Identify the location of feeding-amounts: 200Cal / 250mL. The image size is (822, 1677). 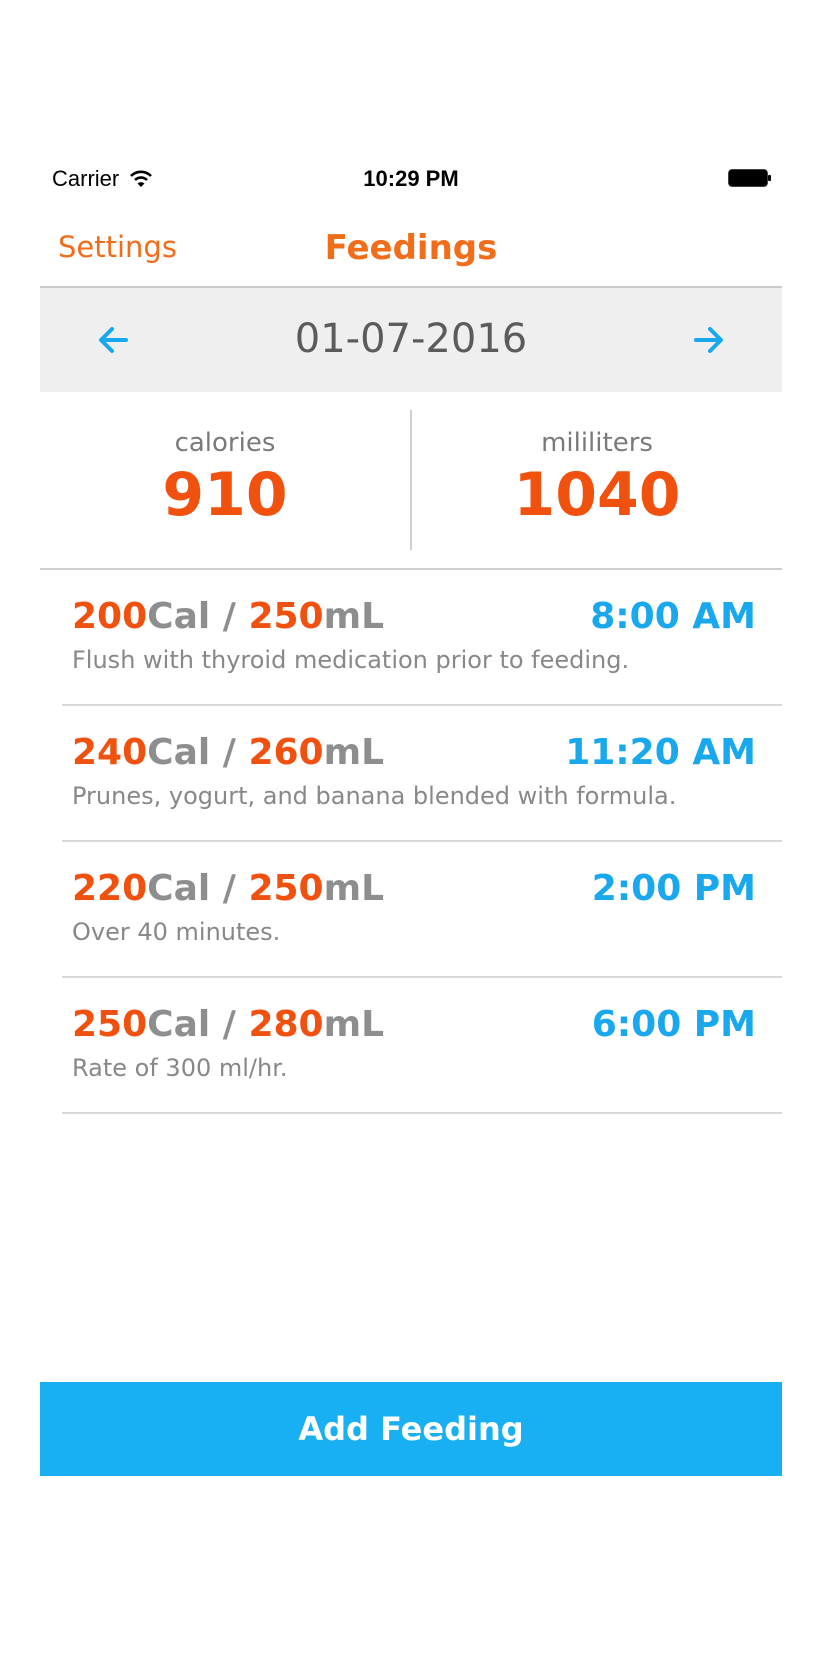
(228, 616).